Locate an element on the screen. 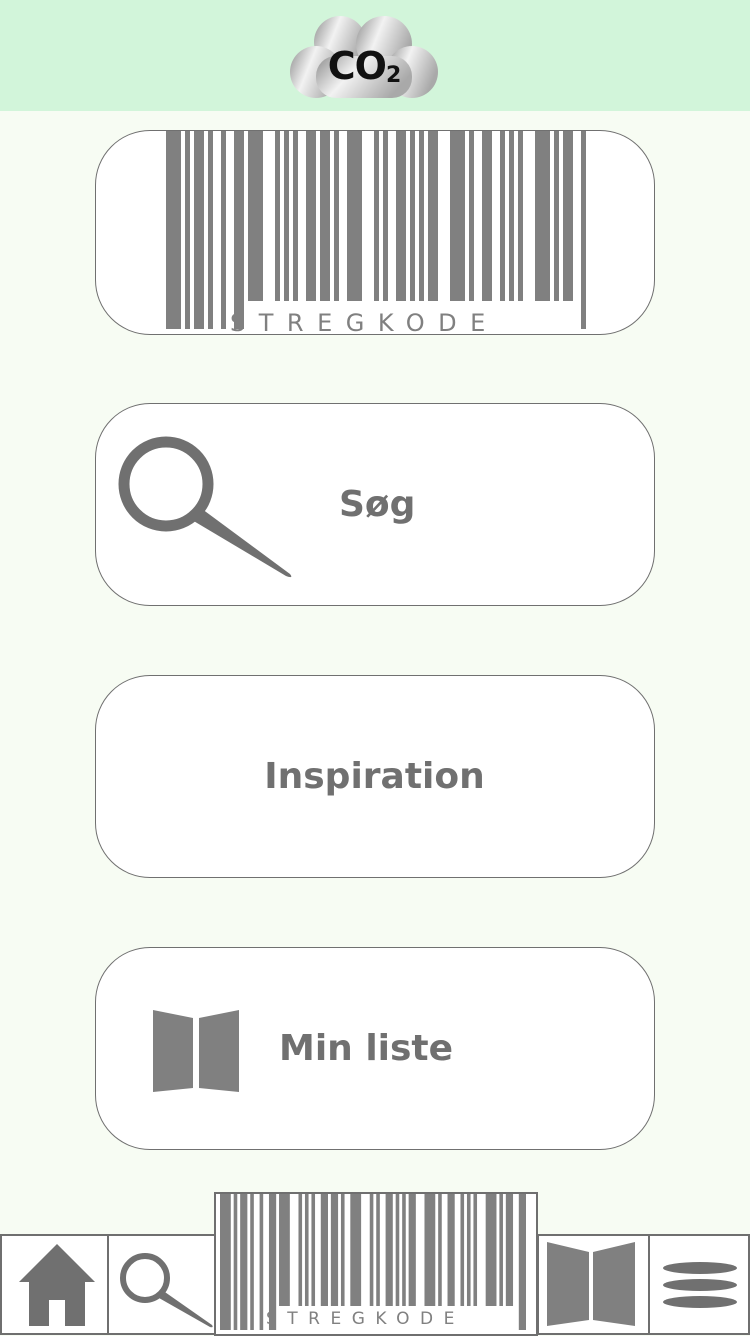  my-list-button: Min liste is located at coordinates (375, 1048).